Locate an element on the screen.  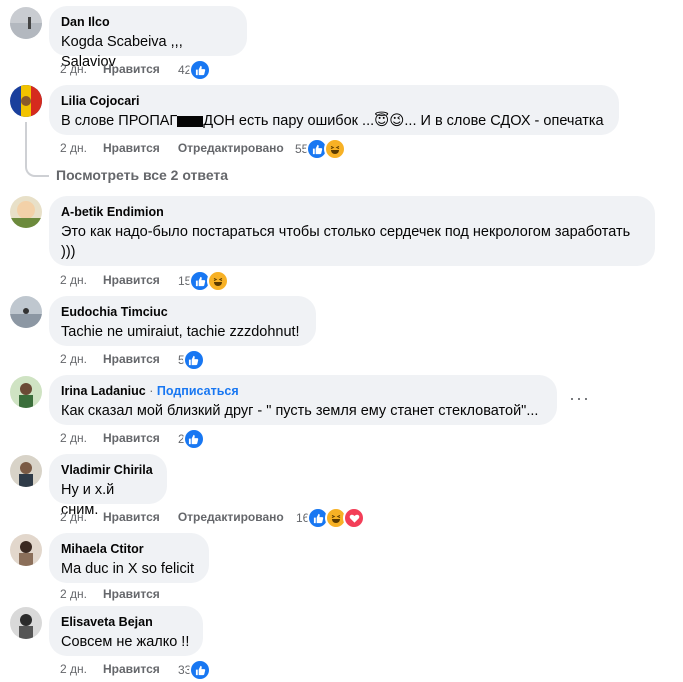
follow-button: Подписаться is located at coordinates (198, 391).